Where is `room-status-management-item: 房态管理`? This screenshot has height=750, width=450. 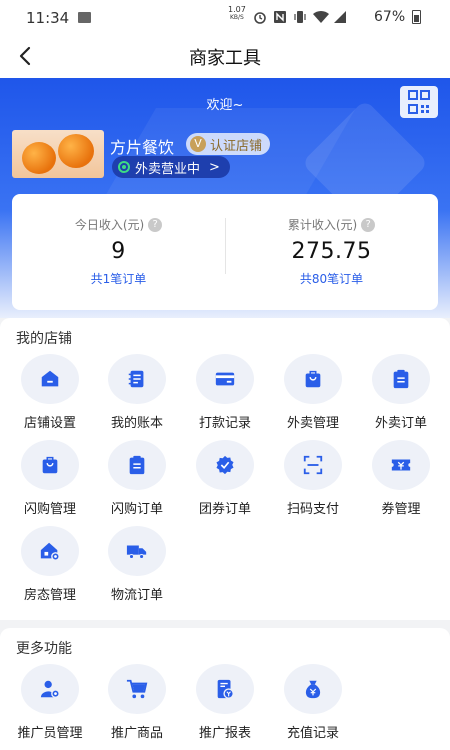 room-status-management-item: 房态管理 is located at coordinates (50, 564).